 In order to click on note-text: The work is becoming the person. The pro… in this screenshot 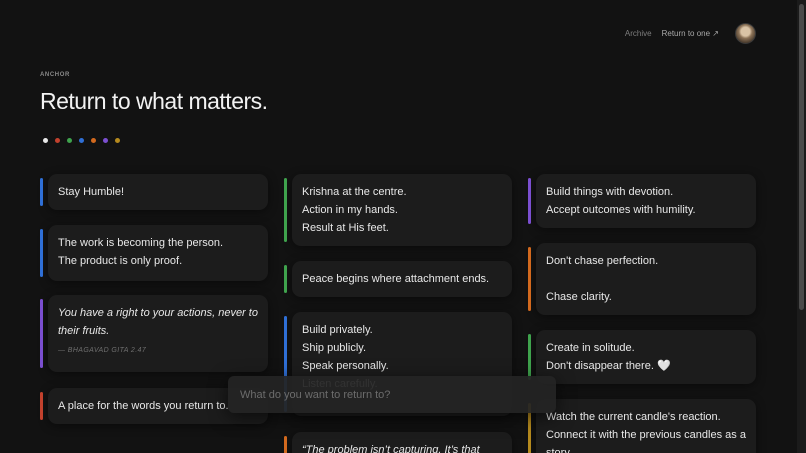, I will do `click(141, 252)`.